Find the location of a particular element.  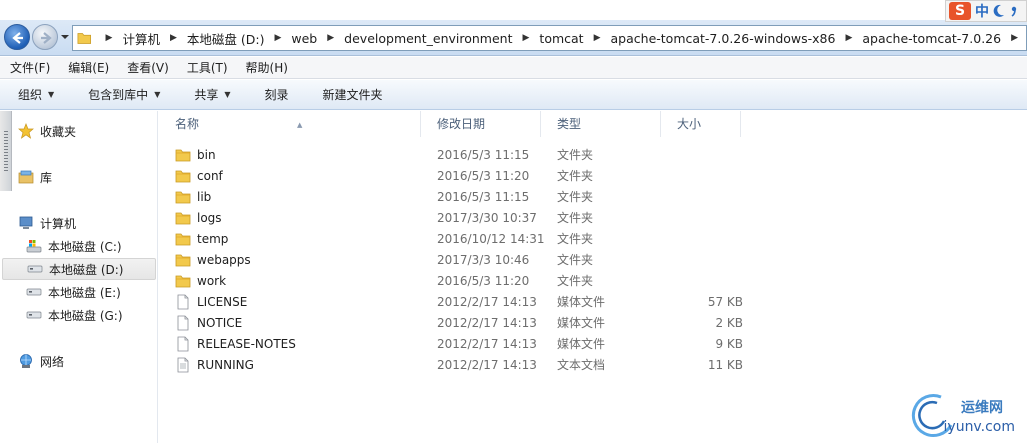

breadcrumb-tomcat-folder: apache-tomcat-7.0.26 is located at coordinates (931, 38).